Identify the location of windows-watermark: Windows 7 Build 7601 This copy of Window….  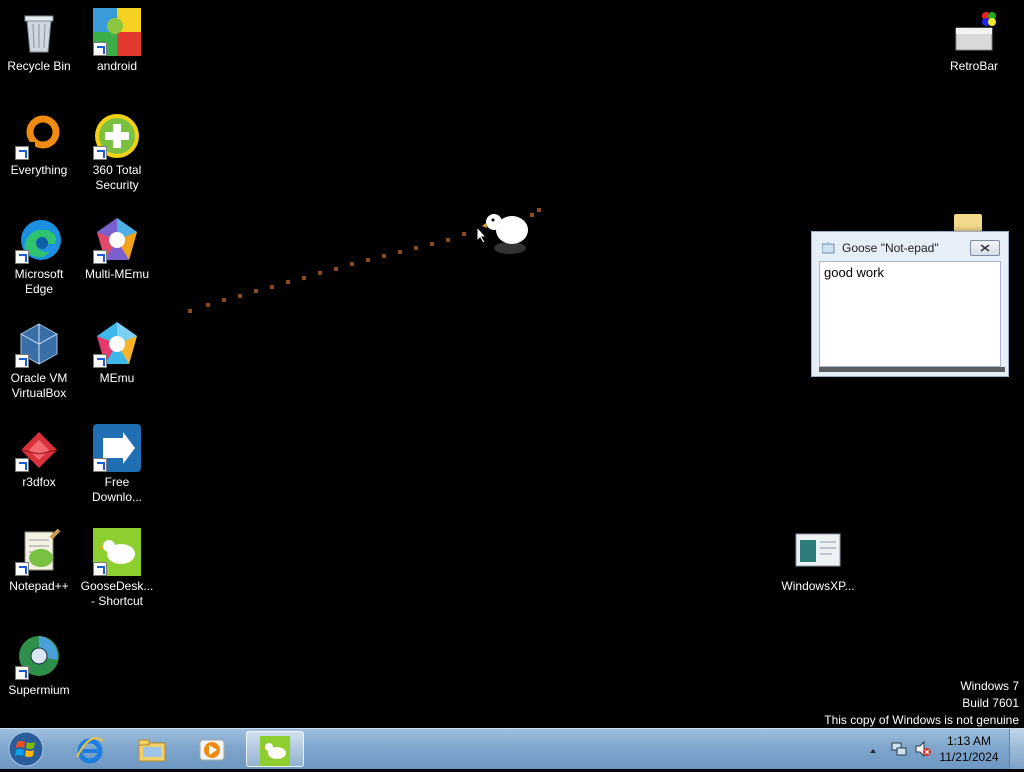
(921, 703).